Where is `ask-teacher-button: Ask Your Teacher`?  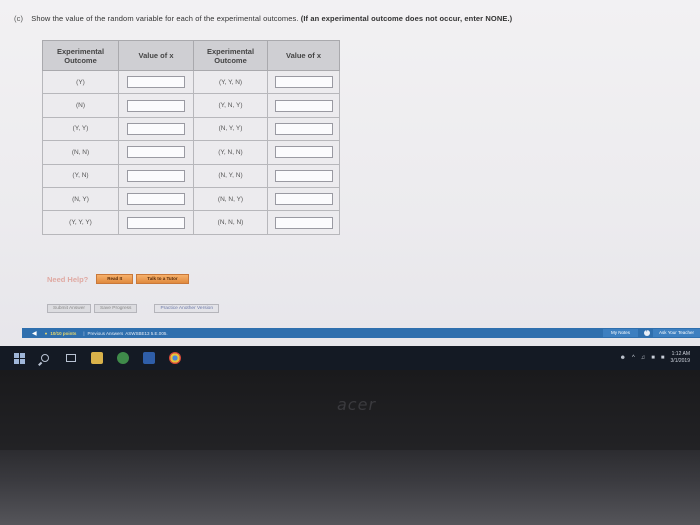
ask-teacher-button: Ask Your Teacher is located at coordinates (676, 333).